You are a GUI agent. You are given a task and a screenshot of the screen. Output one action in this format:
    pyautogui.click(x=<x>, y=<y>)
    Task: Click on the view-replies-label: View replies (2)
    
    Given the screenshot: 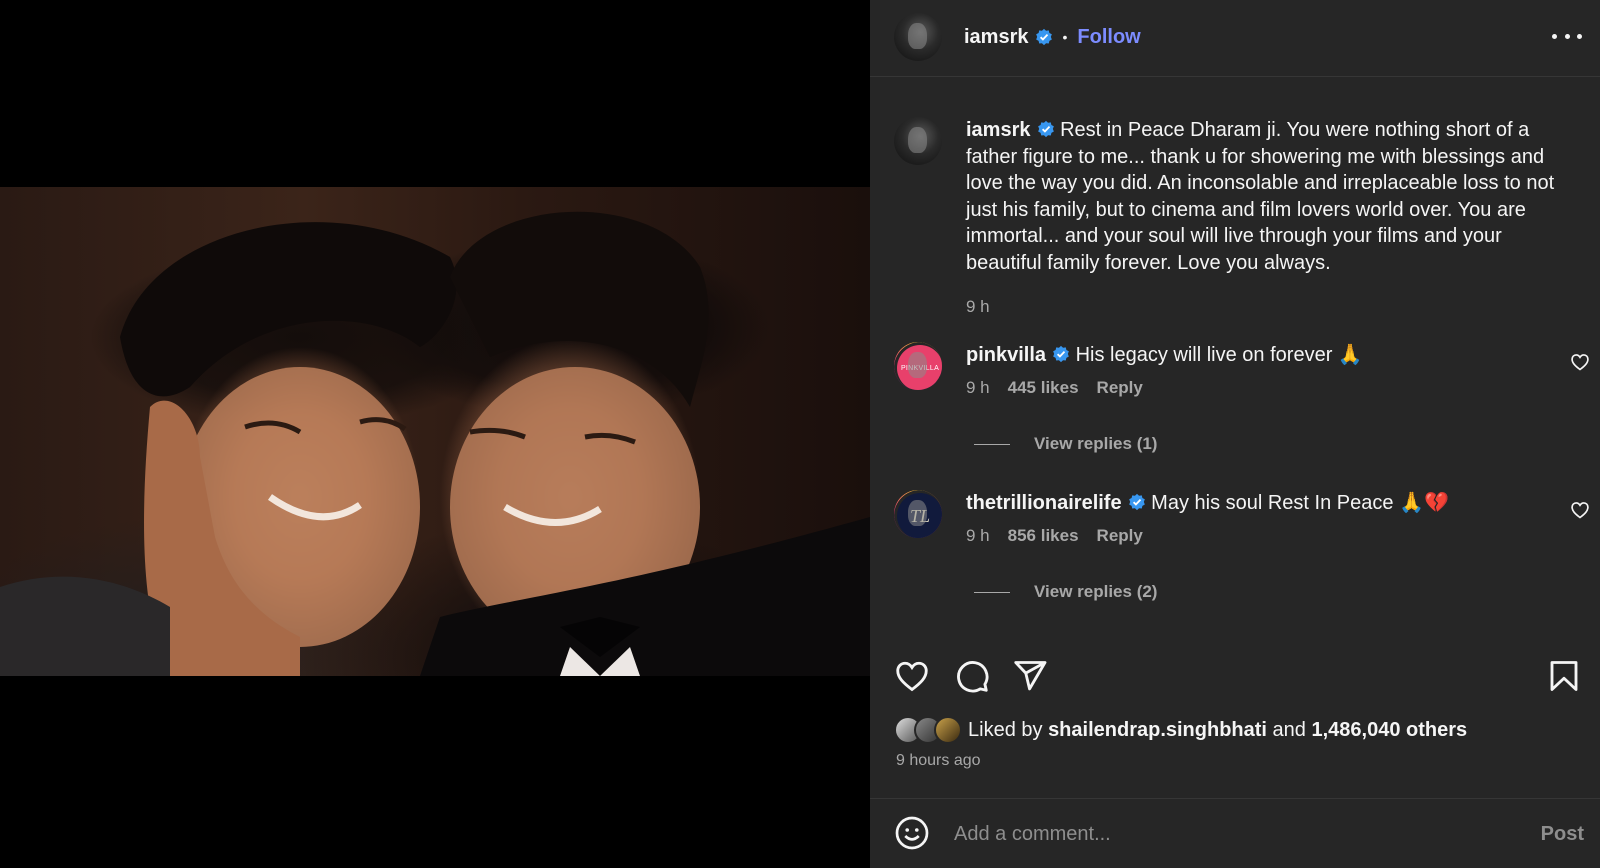 What is the action you would take?
    pyautogui.click(x=1096, y=591)
    